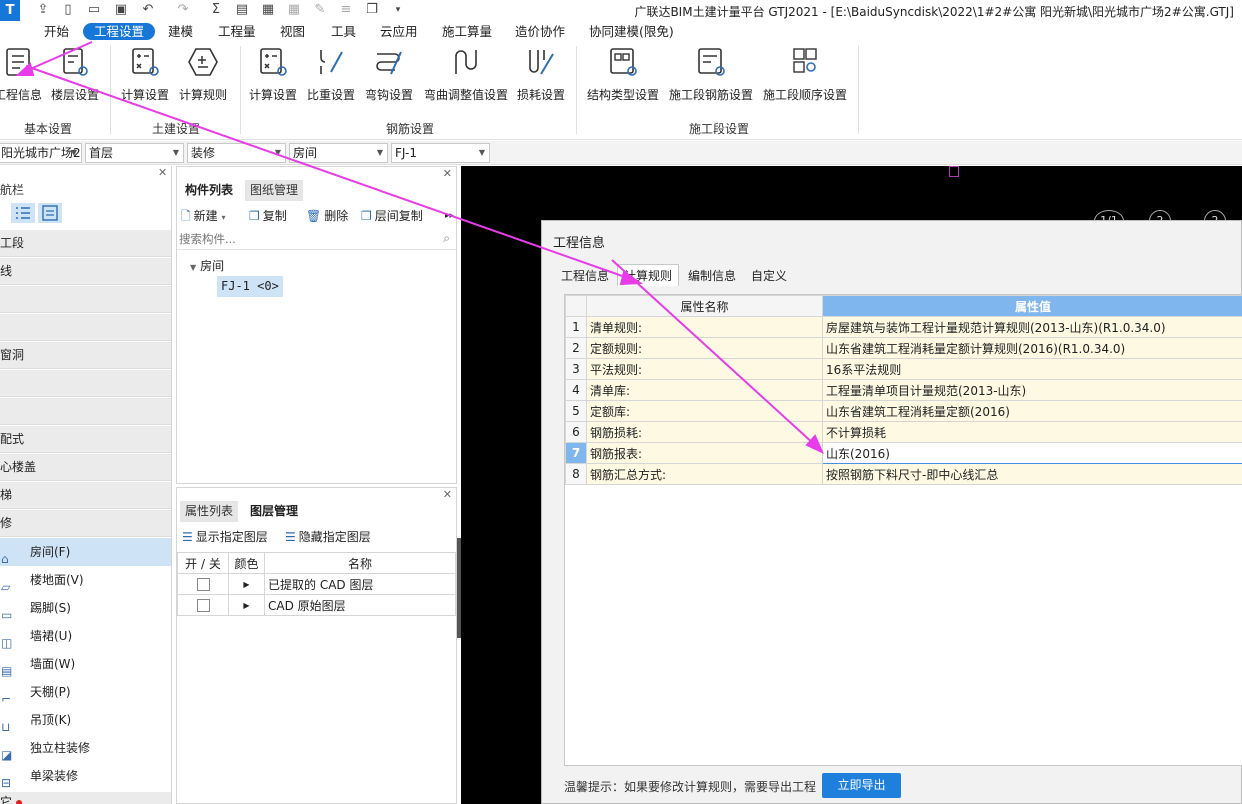 This screenshot has height=804, width=1242. Describe the element at coordinates (85, 748) in the screenshot. I see `nav-item-column-finish: ◪ 独立柱装修` at that location.